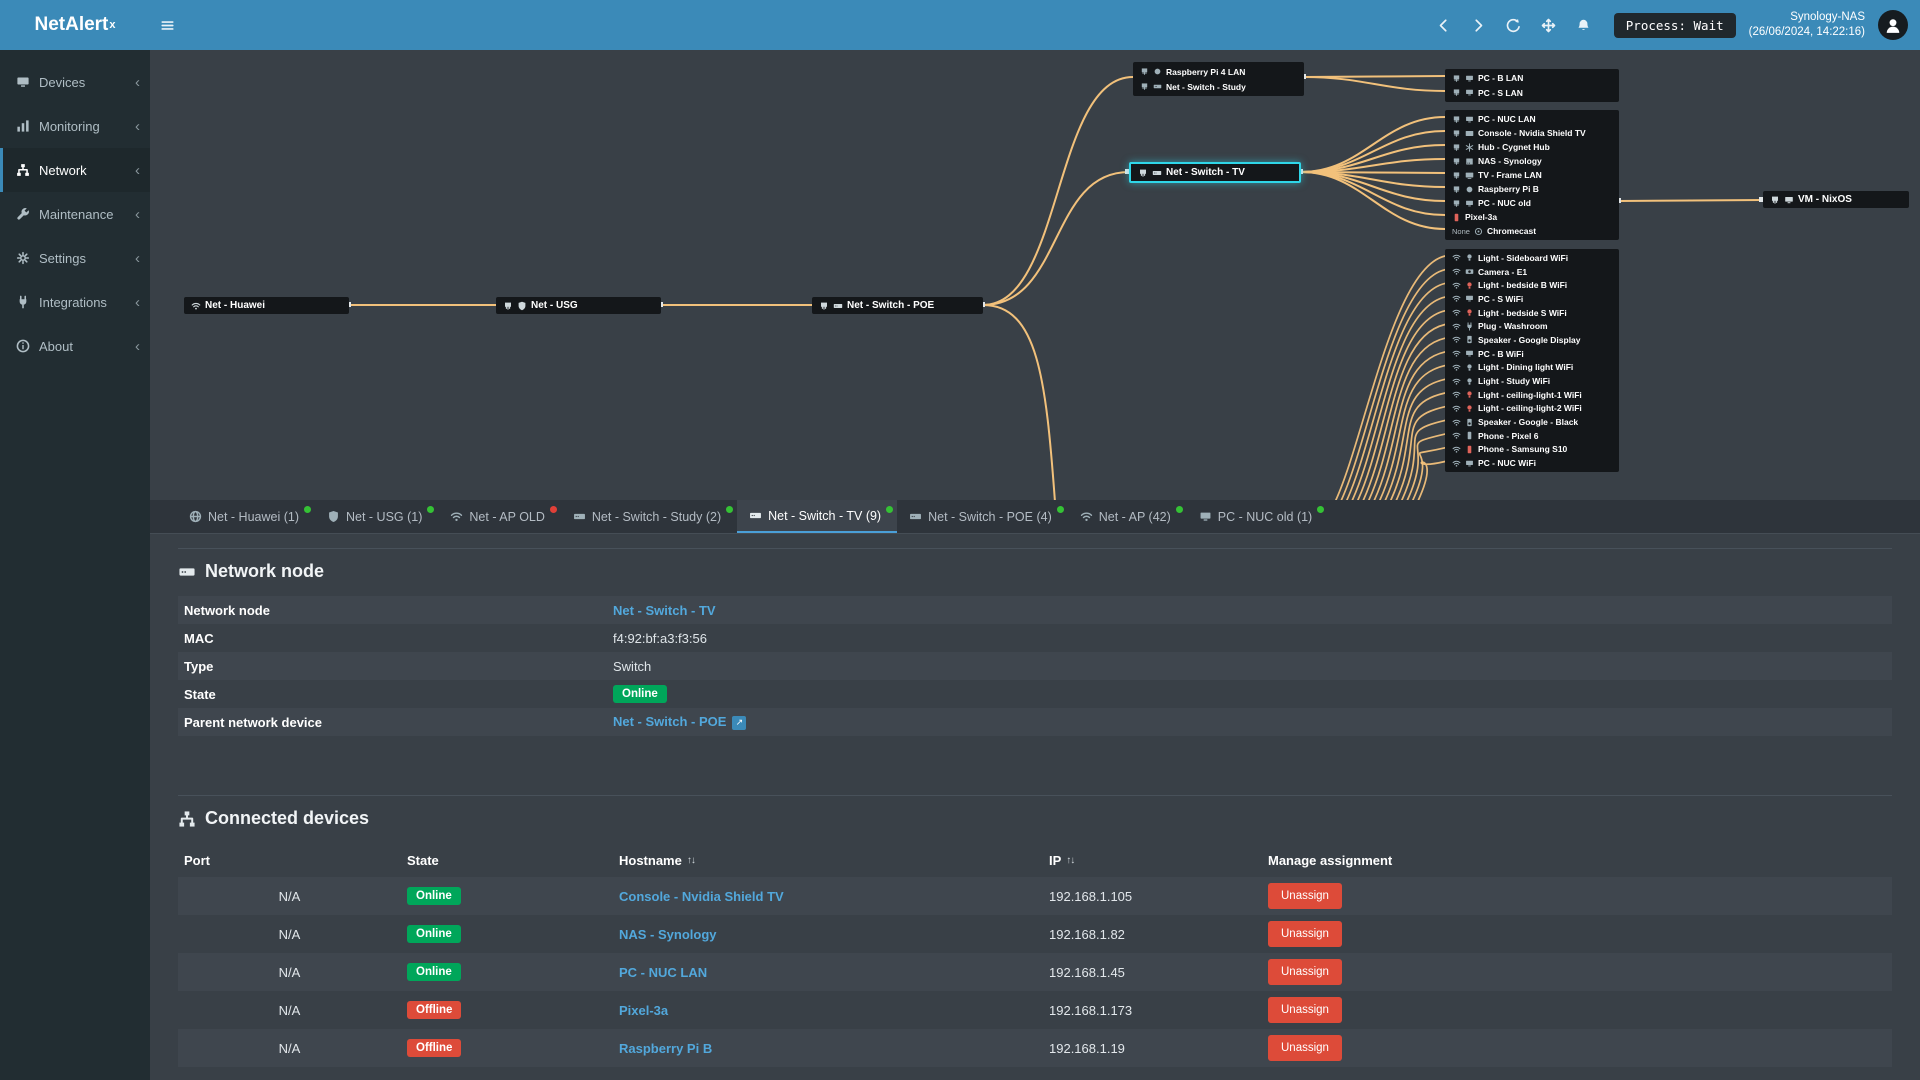 This screenshot has width=1920, height=1080. Describe the element at coordinates (507, 1048) in the screenshot. I see `state-cell: Offline` at that location.